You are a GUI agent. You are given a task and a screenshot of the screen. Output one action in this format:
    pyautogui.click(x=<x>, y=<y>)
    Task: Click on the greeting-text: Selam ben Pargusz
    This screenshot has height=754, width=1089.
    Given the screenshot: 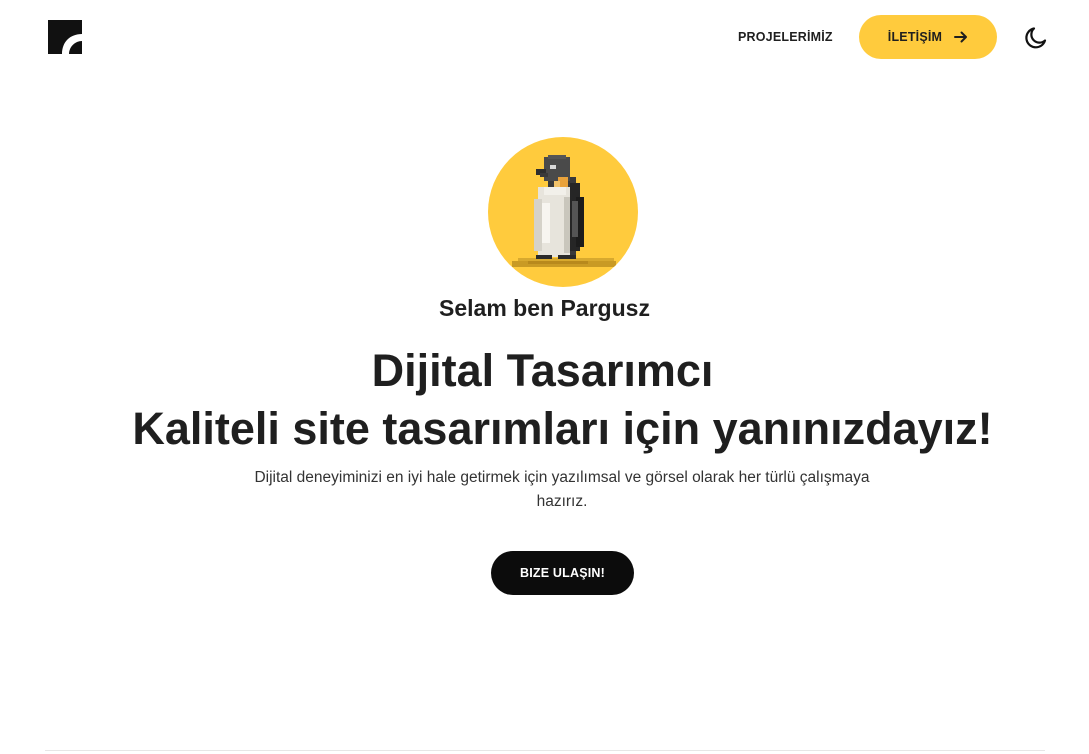 What is the action you would take?
    pyautogui.click(x=544, y=308)
    